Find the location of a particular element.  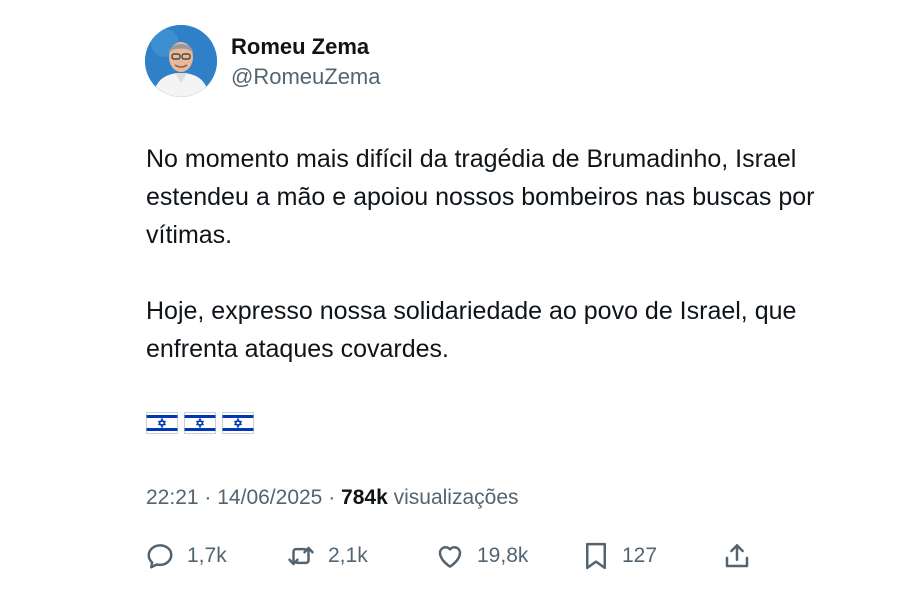

heart-icon is located at coordinates (450, 557).